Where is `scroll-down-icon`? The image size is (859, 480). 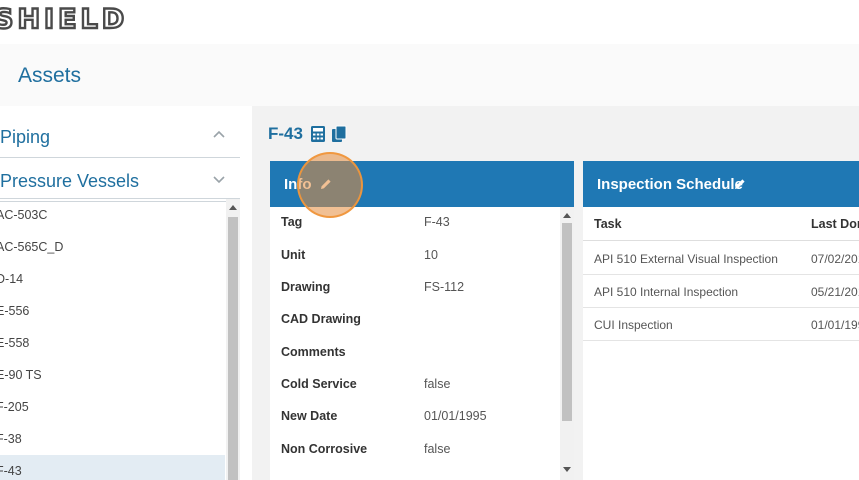
scroll-down-icon is located at coordinates (567, 469).